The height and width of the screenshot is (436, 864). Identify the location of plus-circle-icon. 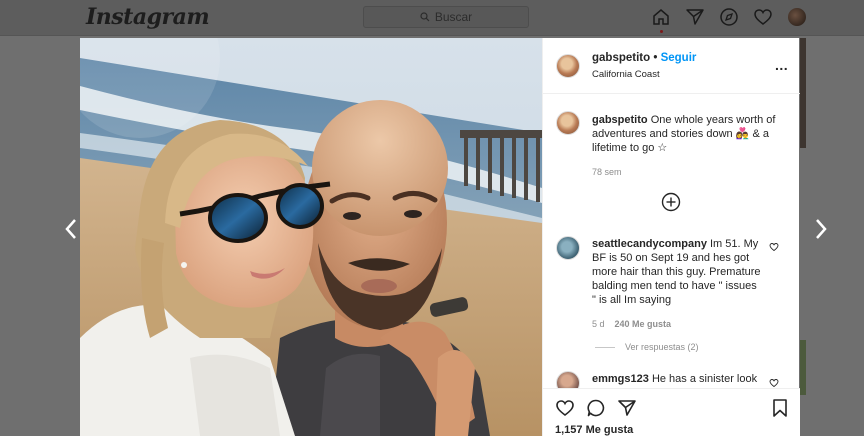
(671, 202).